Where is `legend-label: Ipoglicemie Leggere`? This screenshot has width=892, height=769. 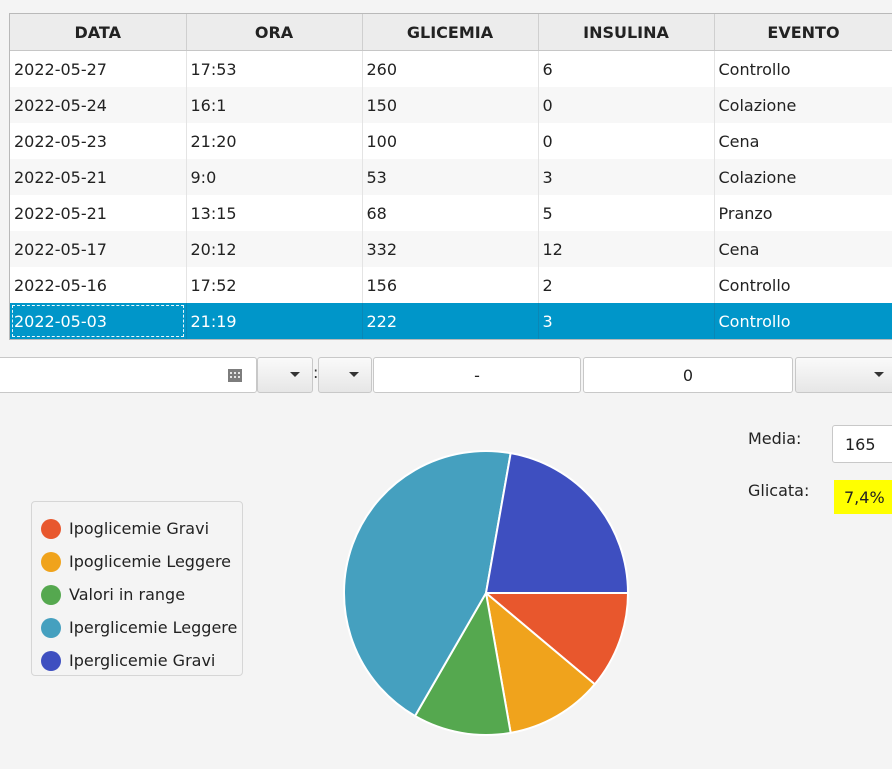 legend-label: Ipoglicemie Leggere is located at coordinates (150, 561).